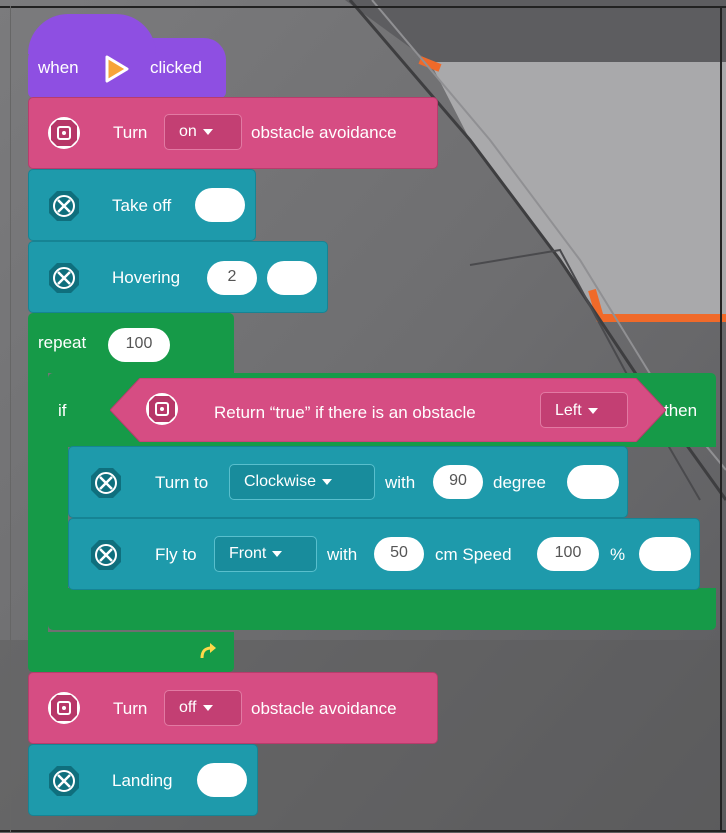 The image size is (726, 833). I want to click on repeat-count-value: 100, so click(139, 343).